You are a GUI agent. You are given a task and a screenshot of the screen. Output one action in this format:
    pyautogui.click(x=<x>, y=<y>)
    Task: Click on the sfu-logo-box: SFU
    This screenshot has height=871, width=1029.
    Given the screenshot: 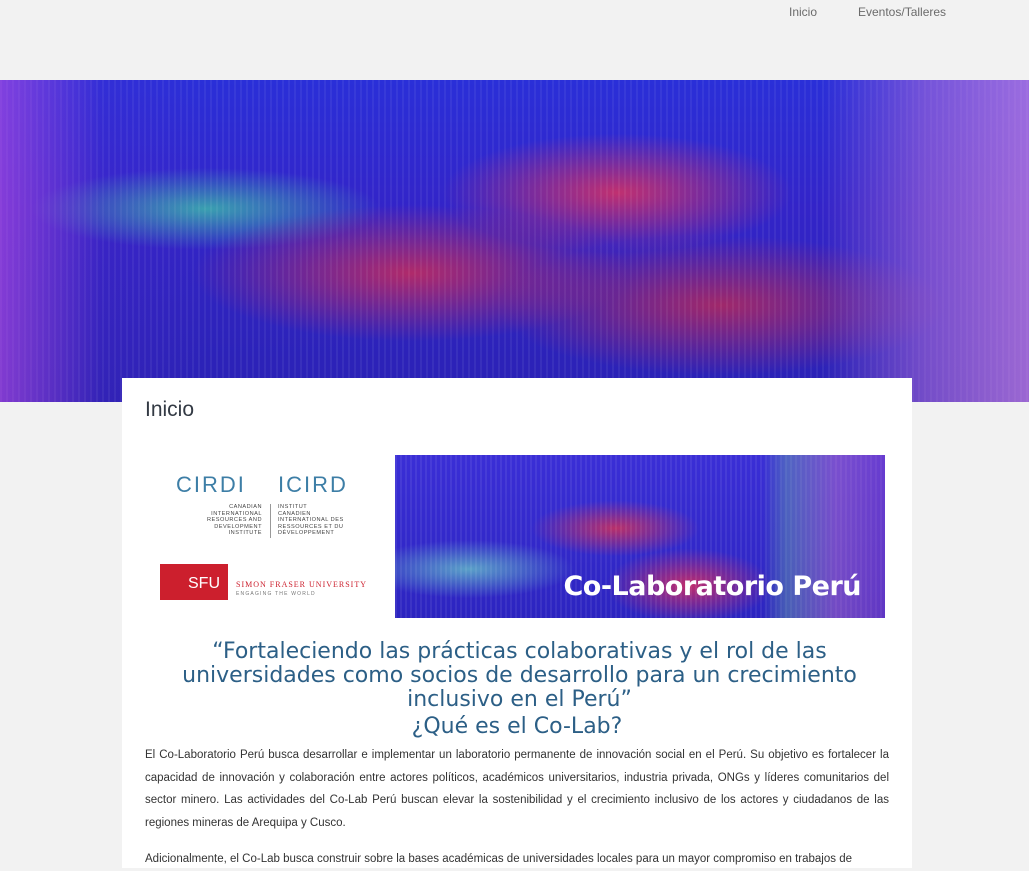 What is the action you would take?
    pyautogui.click(x=194, y=582)
    